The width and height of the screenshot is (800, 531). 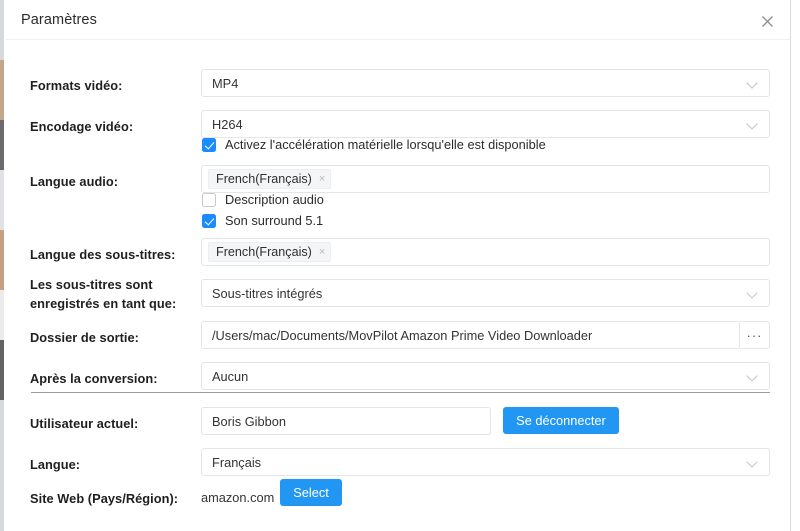 I want to click on subtitle-saved-as-value: Sous-titres intégrés, so click(x=267, y=293).